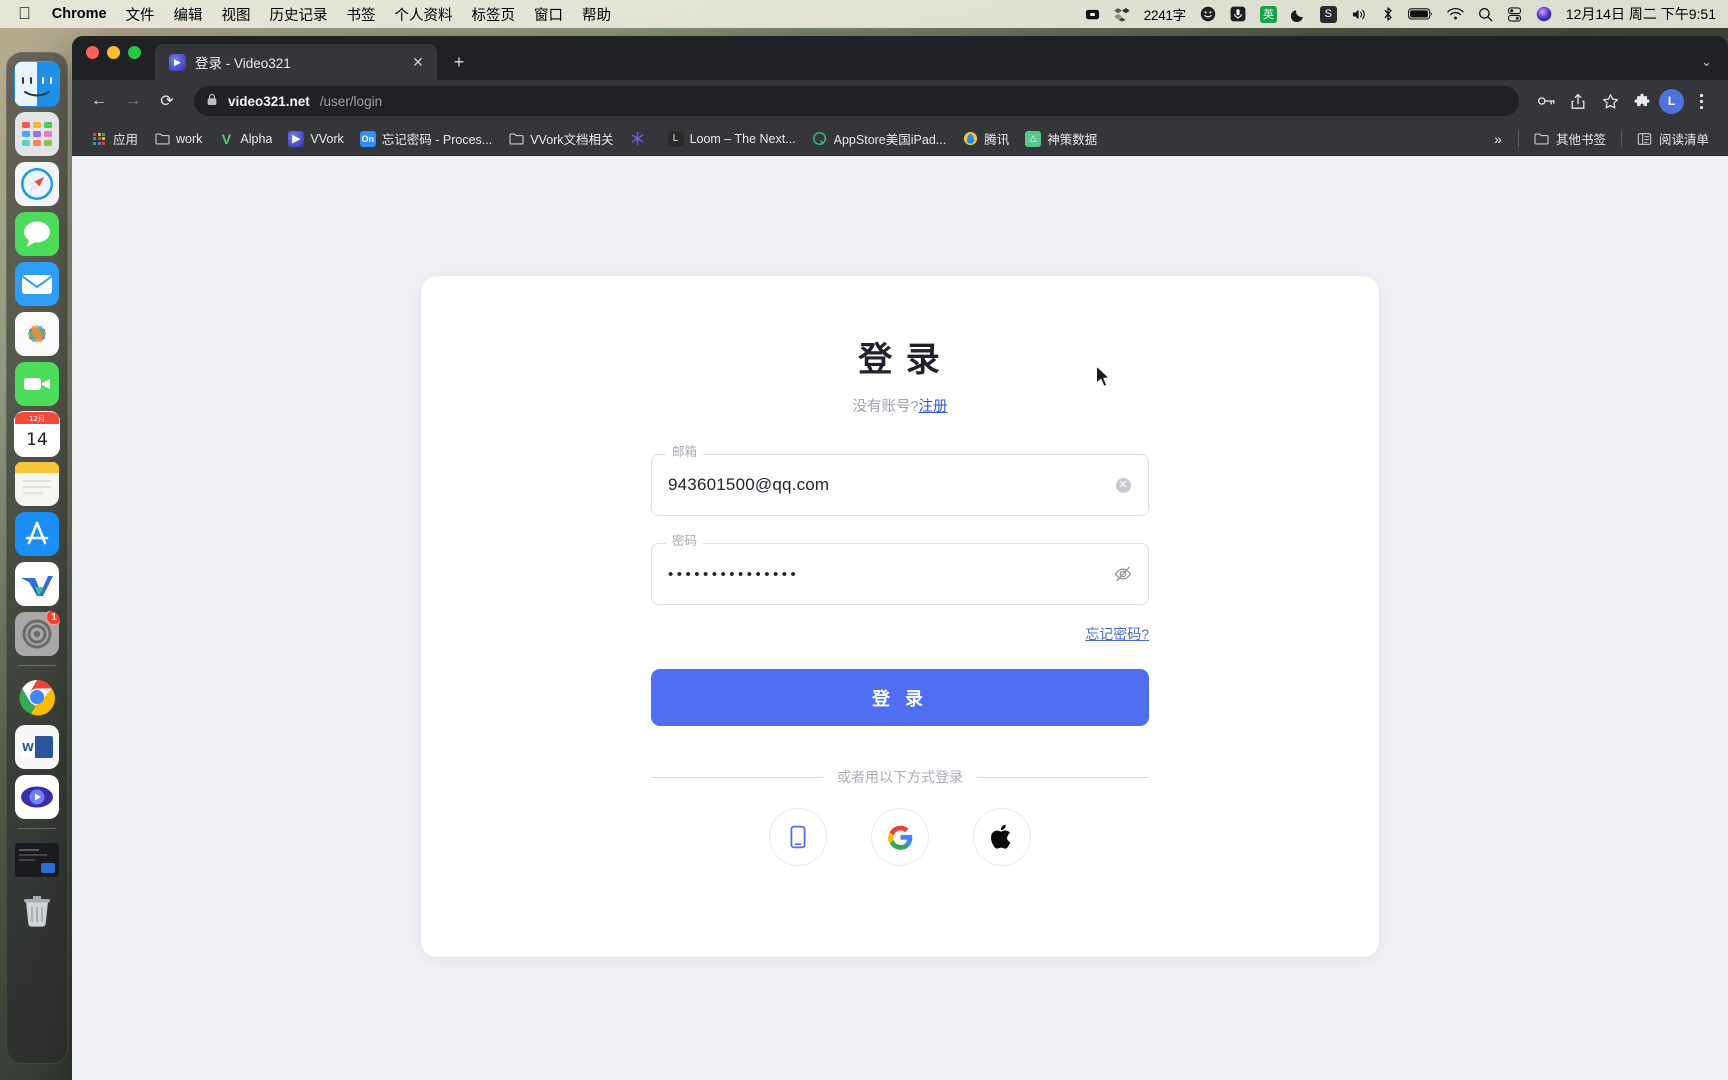  I want to click on url-path: /user/login, so click(351, 101).